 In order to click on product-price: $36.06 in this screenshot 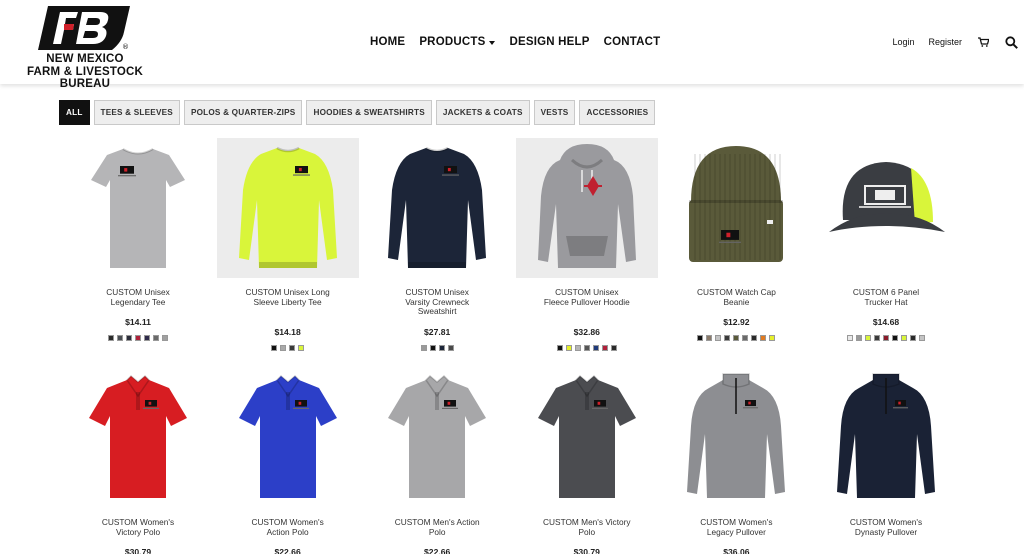, I will do `click(736, 550)`.